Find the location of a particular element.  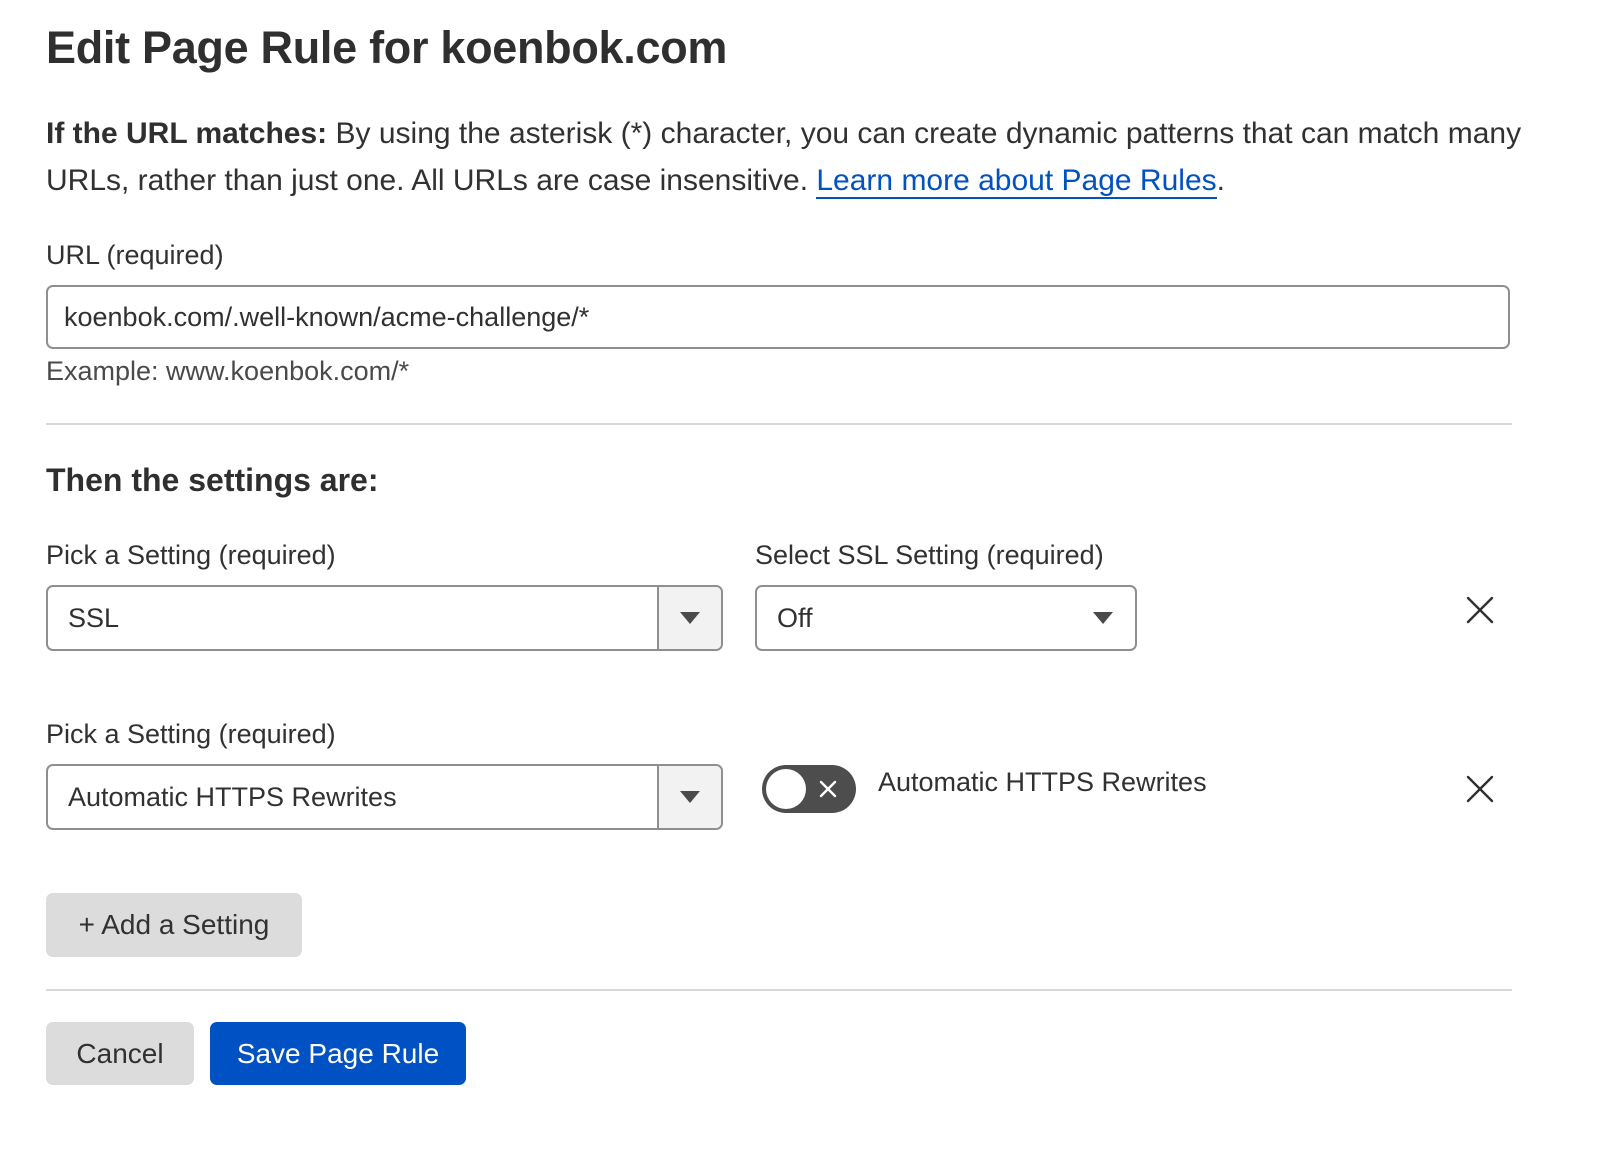

page-title: Edit Page Rule for koenbok.com is located at coordinates (387, 47).